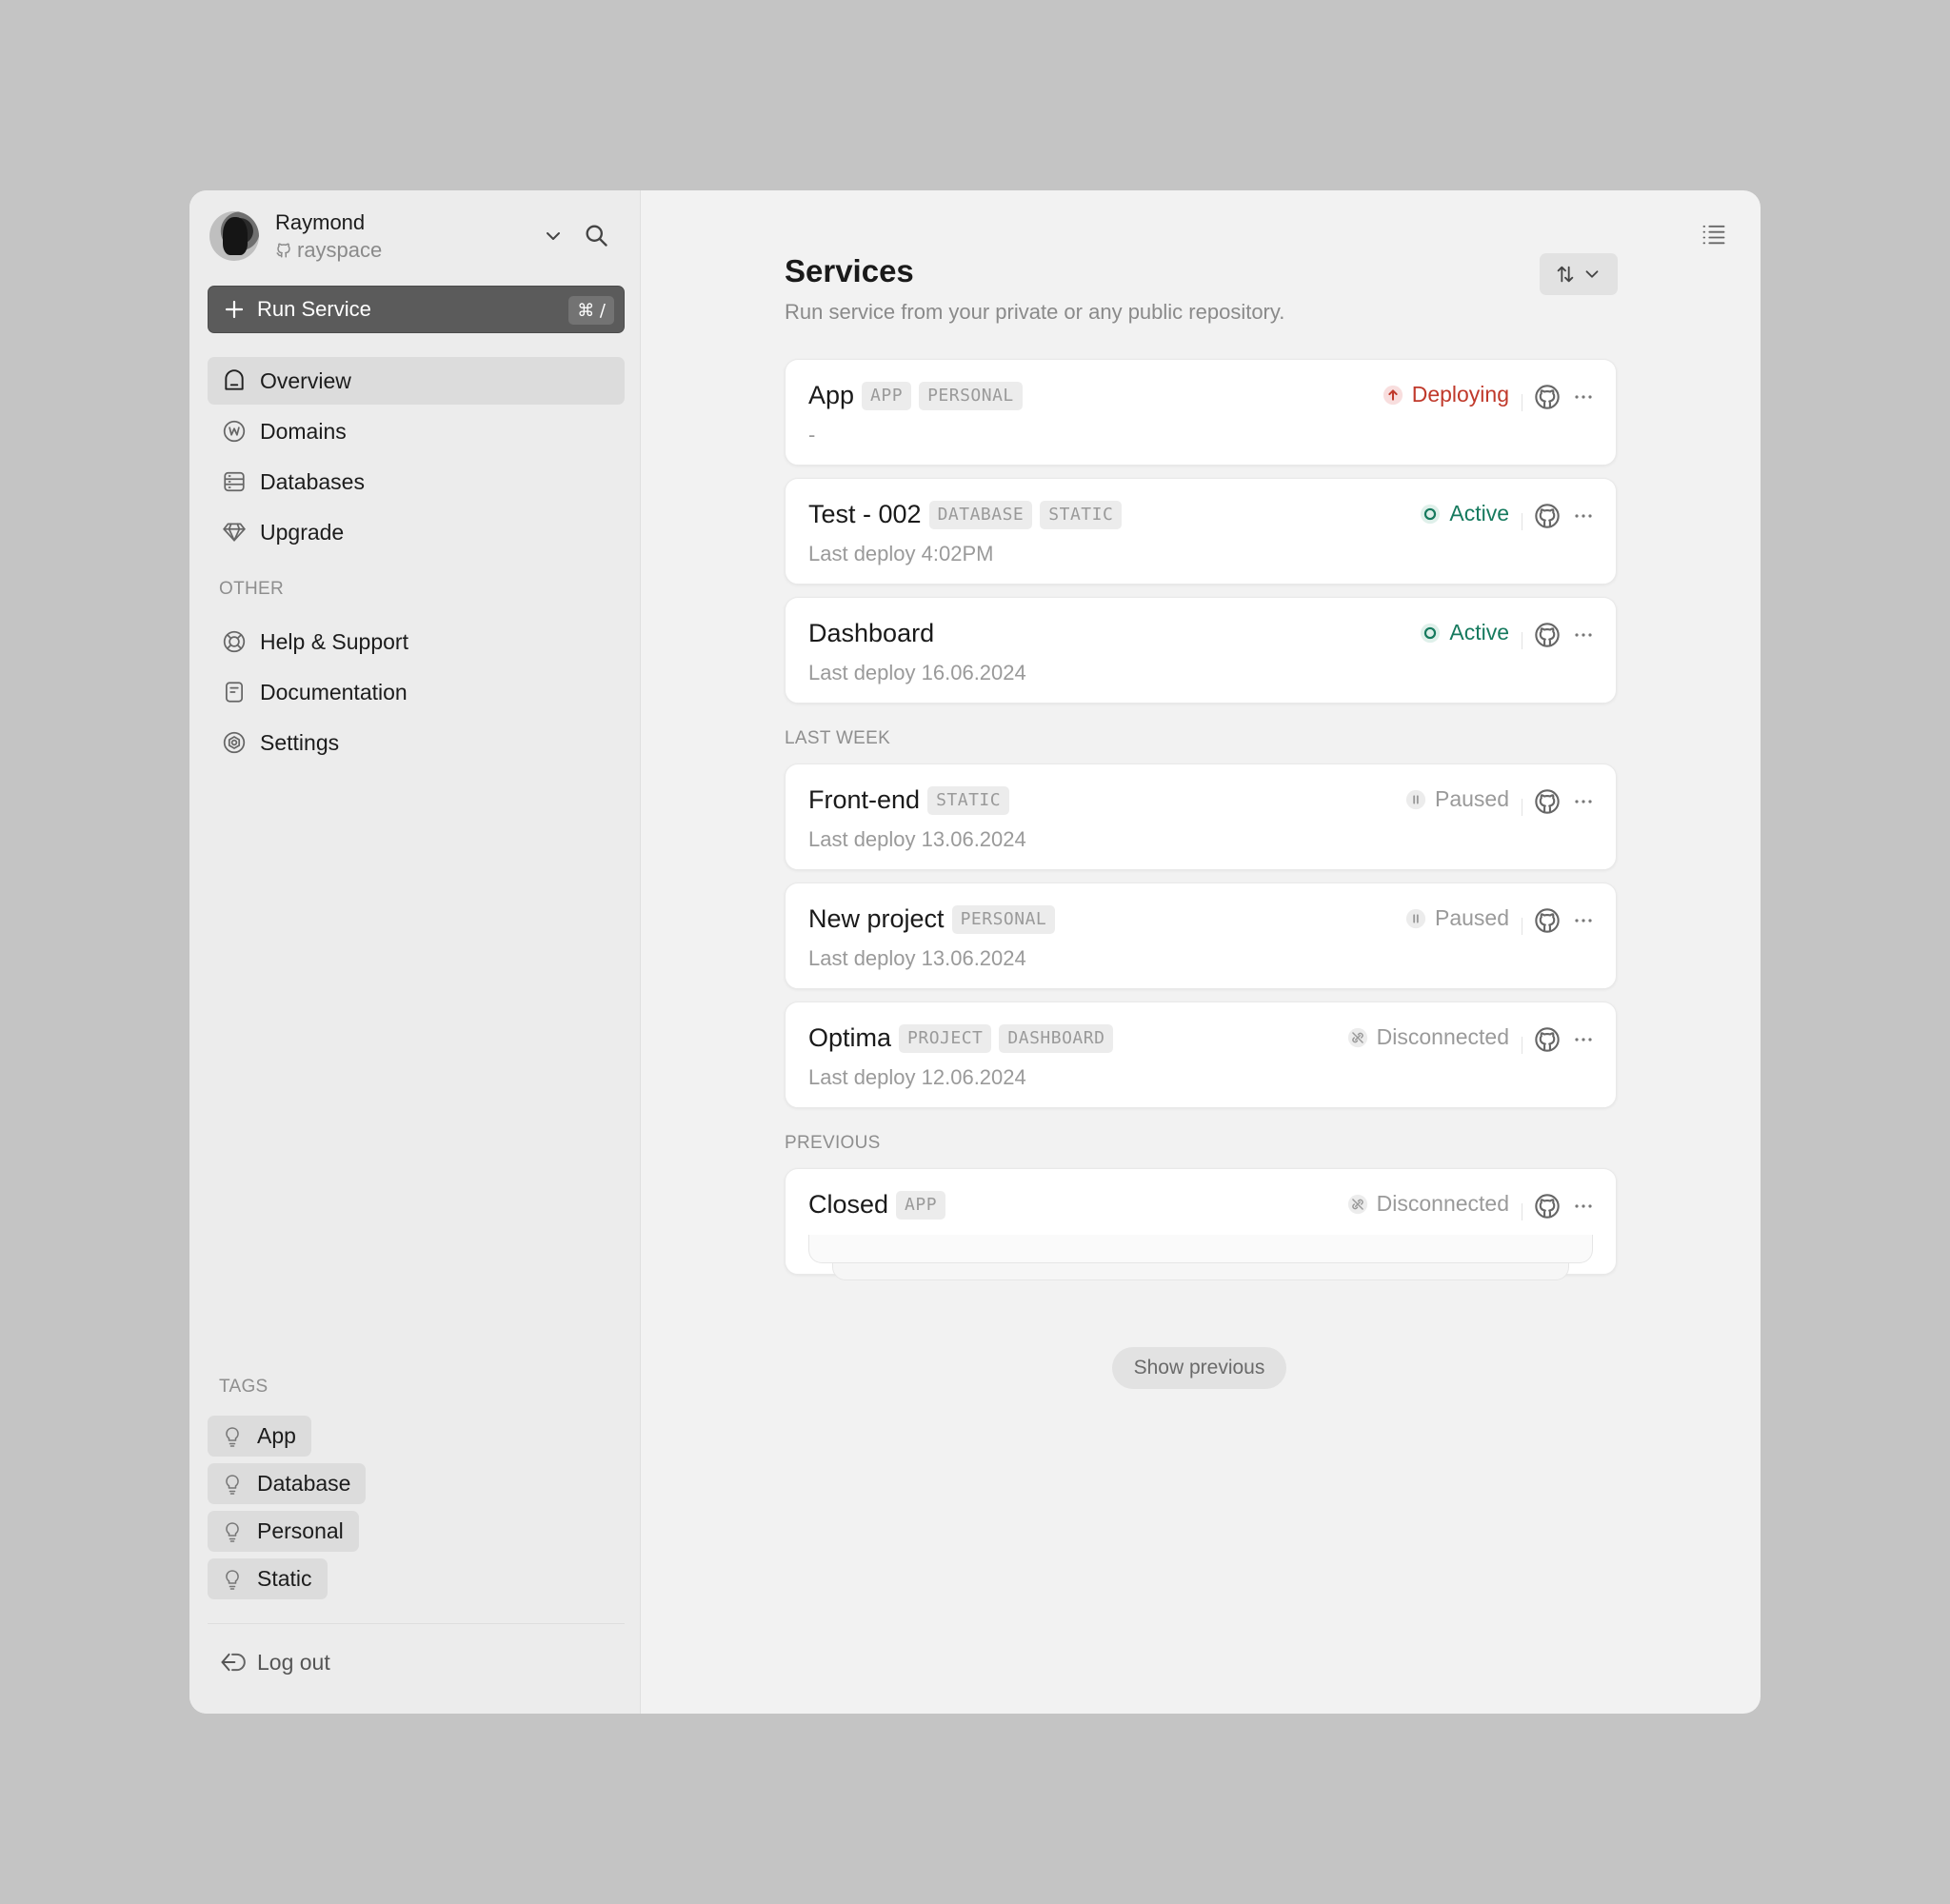  What do you see at coordinates (320, 222) in the screenshot?
I see `user-name: Raymond` at bounding box center [320, 222].